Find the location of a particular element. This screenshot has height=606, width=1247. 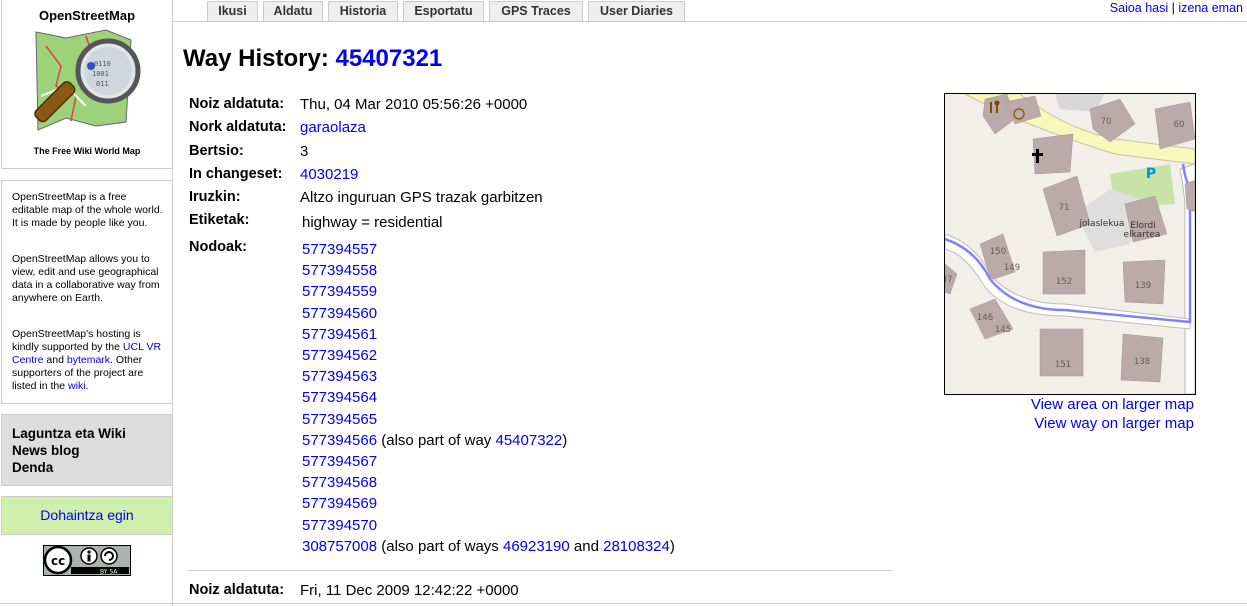

tab-gps-traces: GPS Traces is located at coordinates (536, 11).